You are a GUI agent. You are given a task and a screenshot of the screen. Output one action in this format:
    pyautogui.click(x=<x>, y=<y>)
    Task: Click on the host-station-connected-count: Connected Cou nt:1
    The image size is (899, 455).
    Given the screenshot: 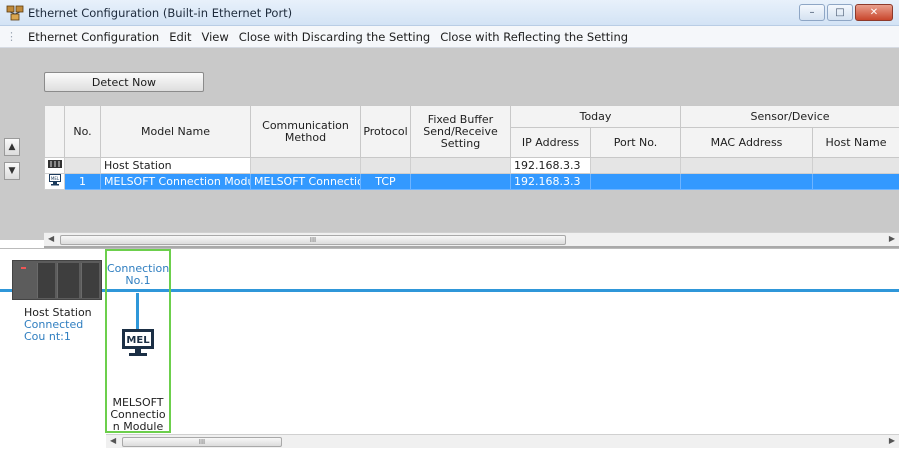 What is the action you would take?
    pyautogui.click(x=54, y=330)
    